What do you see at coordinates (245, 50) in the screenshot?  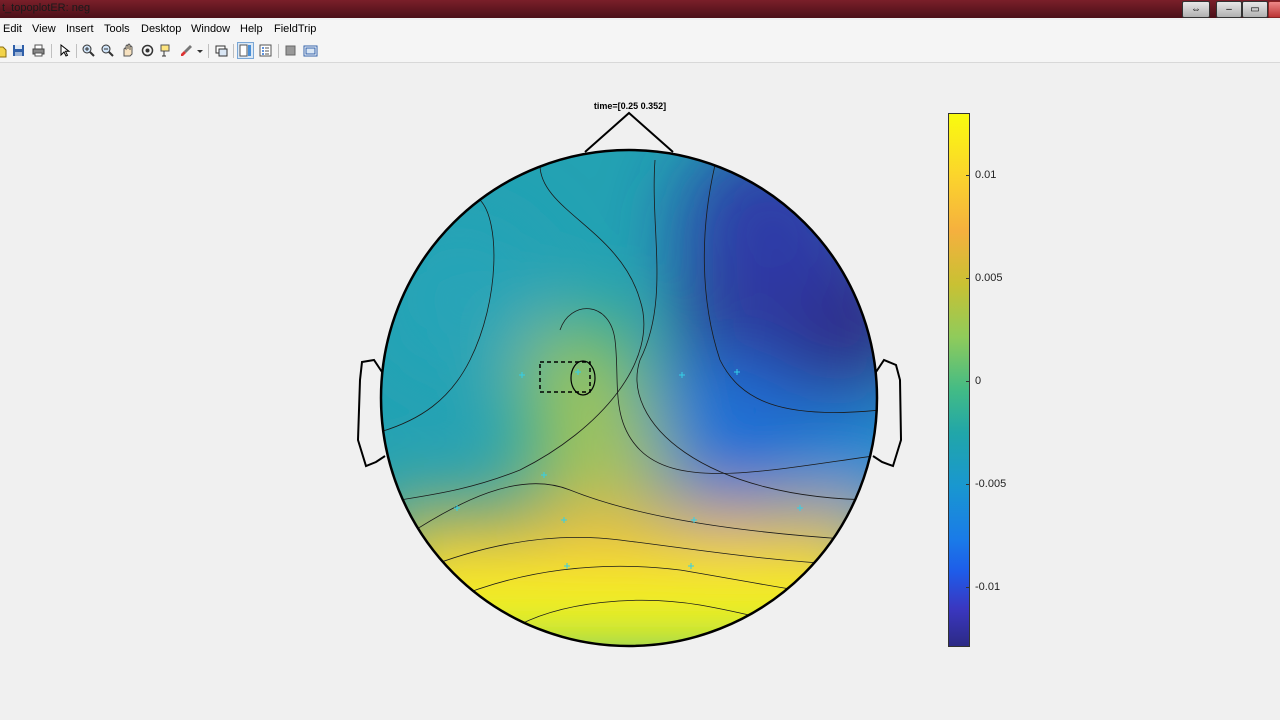 I see `insert-colorbar-icon` at bounding box center [245, 50].